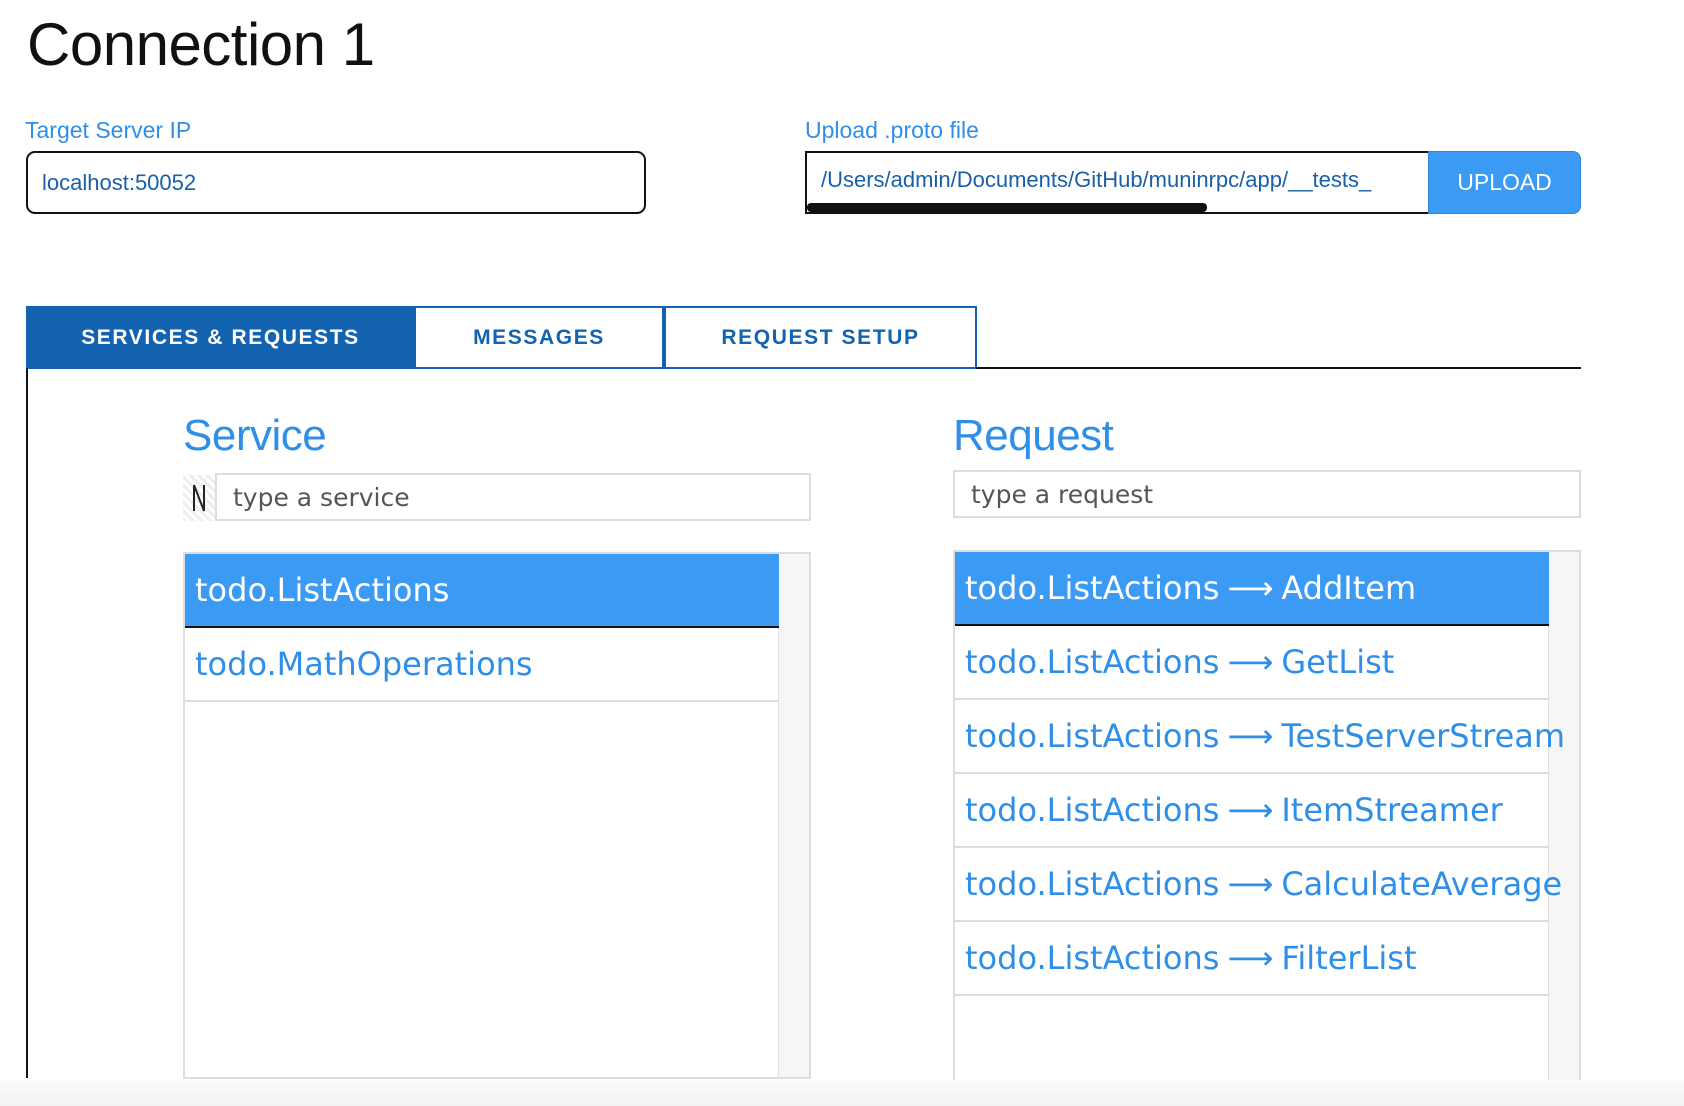  I want to click on filter-icon, so click(199, 498).